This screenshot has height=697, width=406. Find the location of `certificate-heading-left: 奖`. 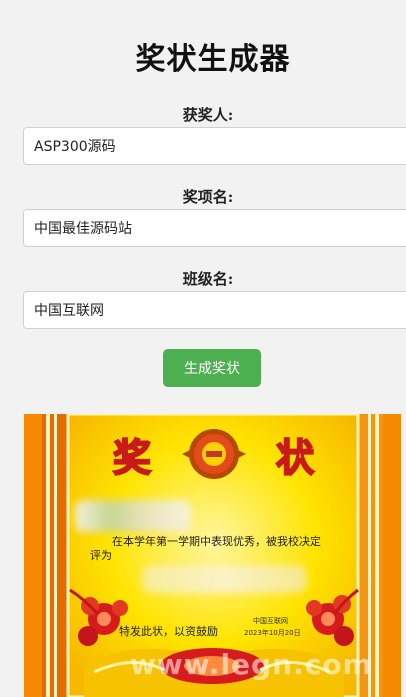

certificate-heading-left: 奖 is located at coordinates (132, 457).